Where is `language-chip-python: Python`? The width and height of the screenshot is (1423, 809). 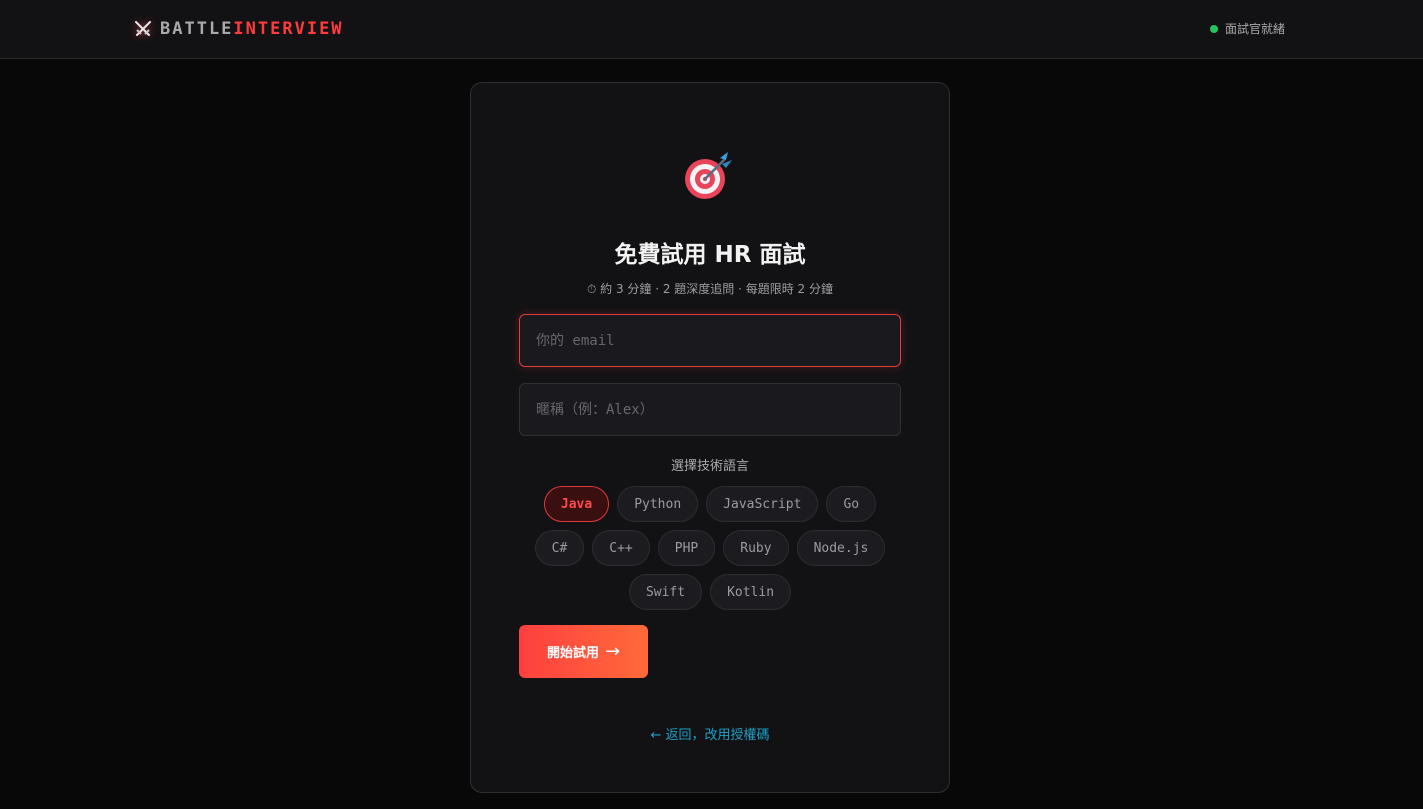
language-chip-python: Python is located at coordinates (658, 504).